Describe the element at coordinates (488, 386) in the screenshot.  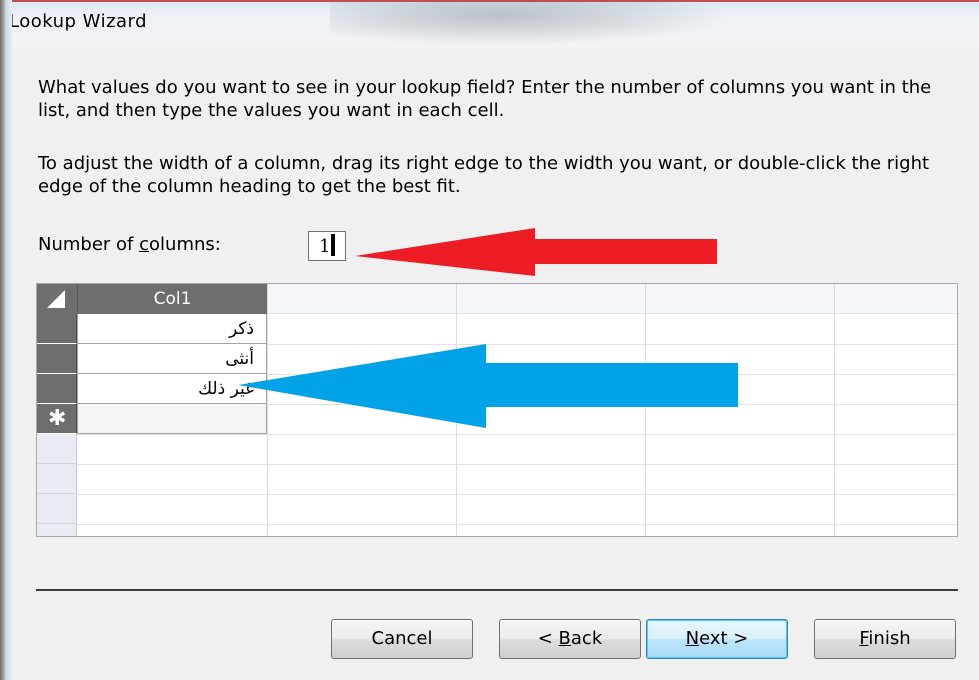
I see `blue-arrow-icon` at that location.